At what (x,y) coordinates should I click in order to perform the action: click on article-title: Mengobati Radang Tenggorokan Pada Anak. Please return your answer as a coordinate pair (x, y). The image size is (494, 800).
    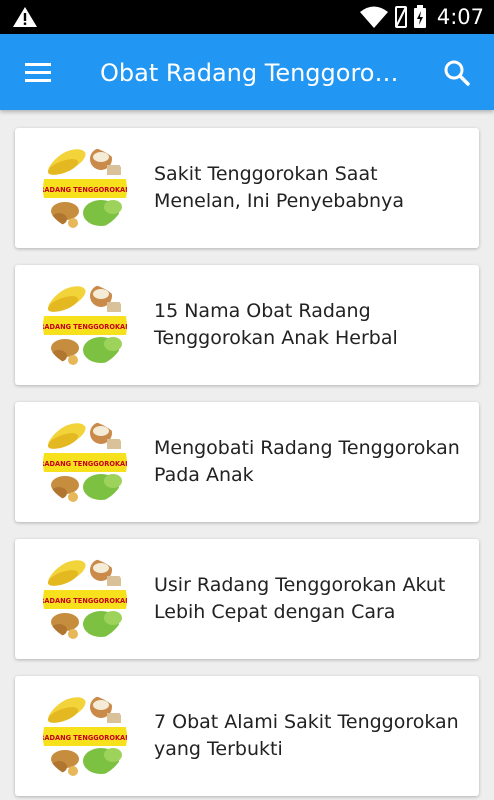
    Looking at the image, I should click on (307, 461).